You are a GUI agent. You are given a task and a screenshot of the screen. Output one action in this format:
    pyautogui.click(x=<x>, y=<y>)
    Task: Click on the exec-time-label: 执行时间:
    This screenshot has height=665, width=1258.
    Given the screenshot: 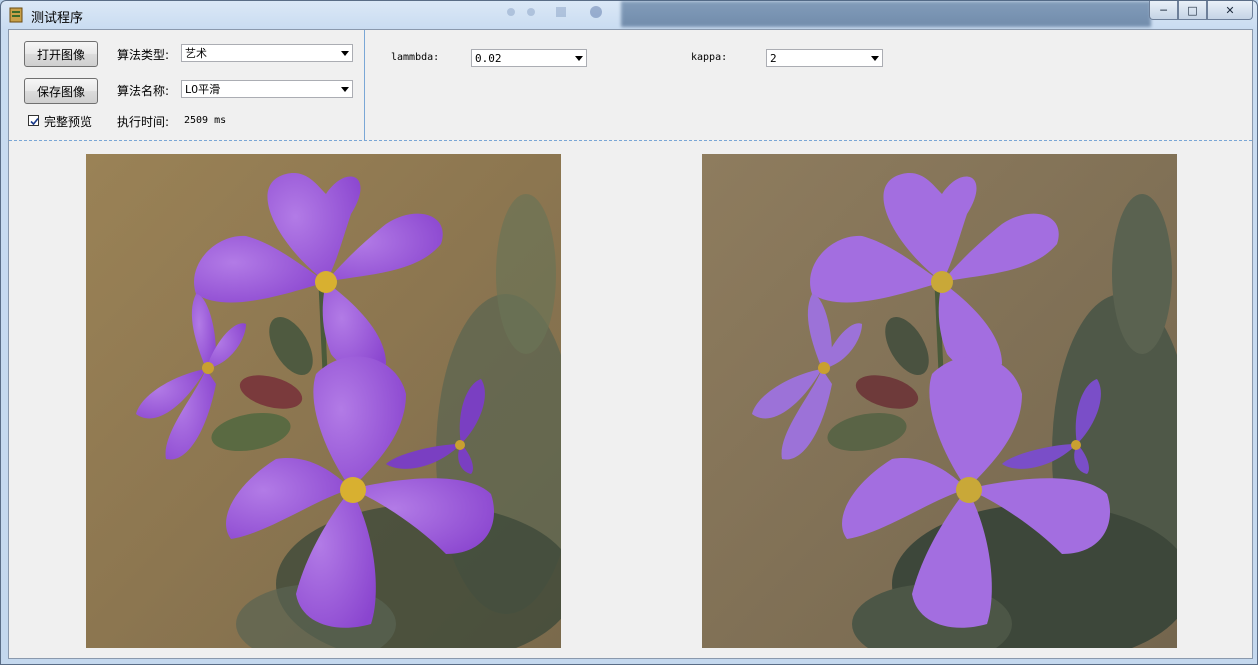 What is the action you would take?
    pyautogui.click(x=143, y=122)
    